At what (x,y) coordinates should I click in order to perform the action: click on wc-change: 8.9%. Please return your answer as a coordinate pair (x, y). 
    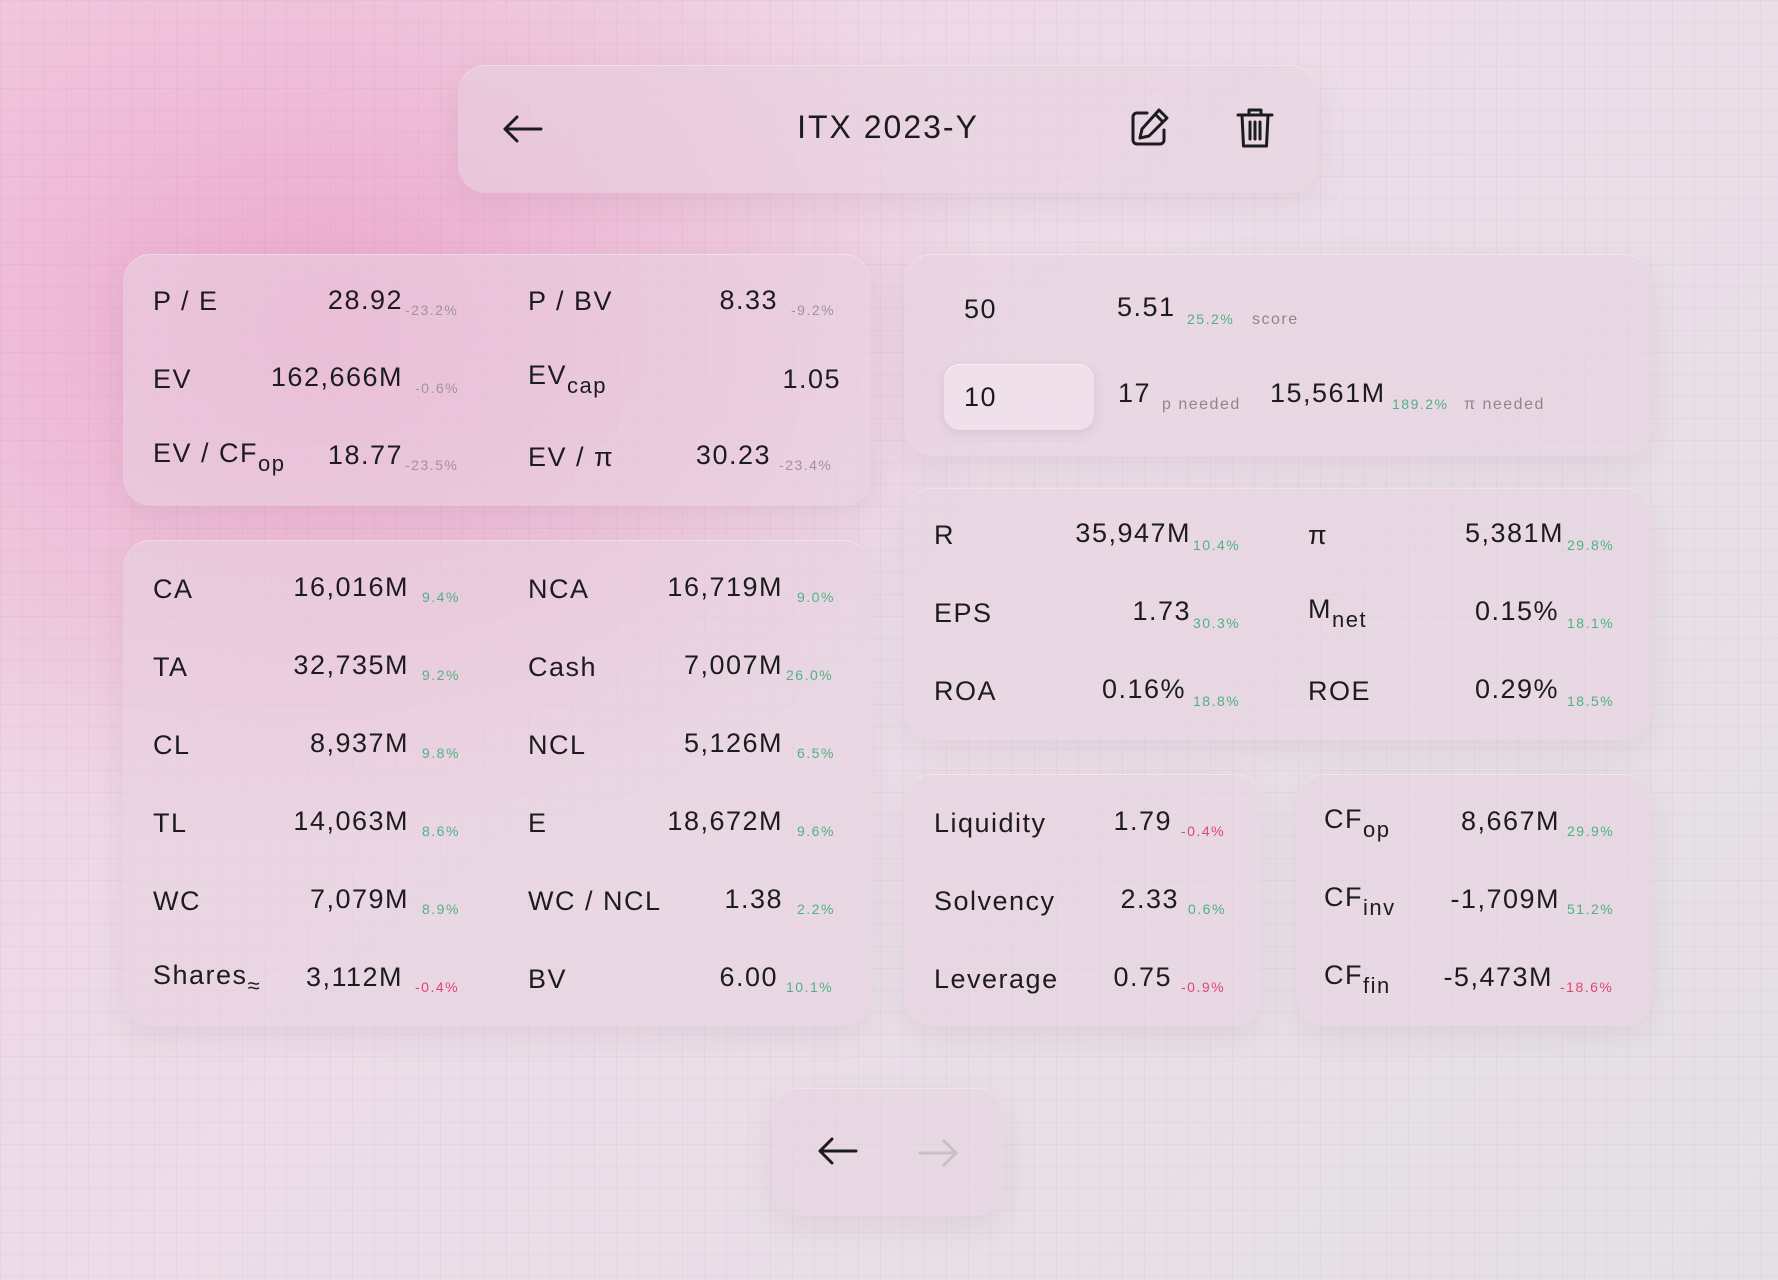
    Looking at the image, I should click on (441, 909).